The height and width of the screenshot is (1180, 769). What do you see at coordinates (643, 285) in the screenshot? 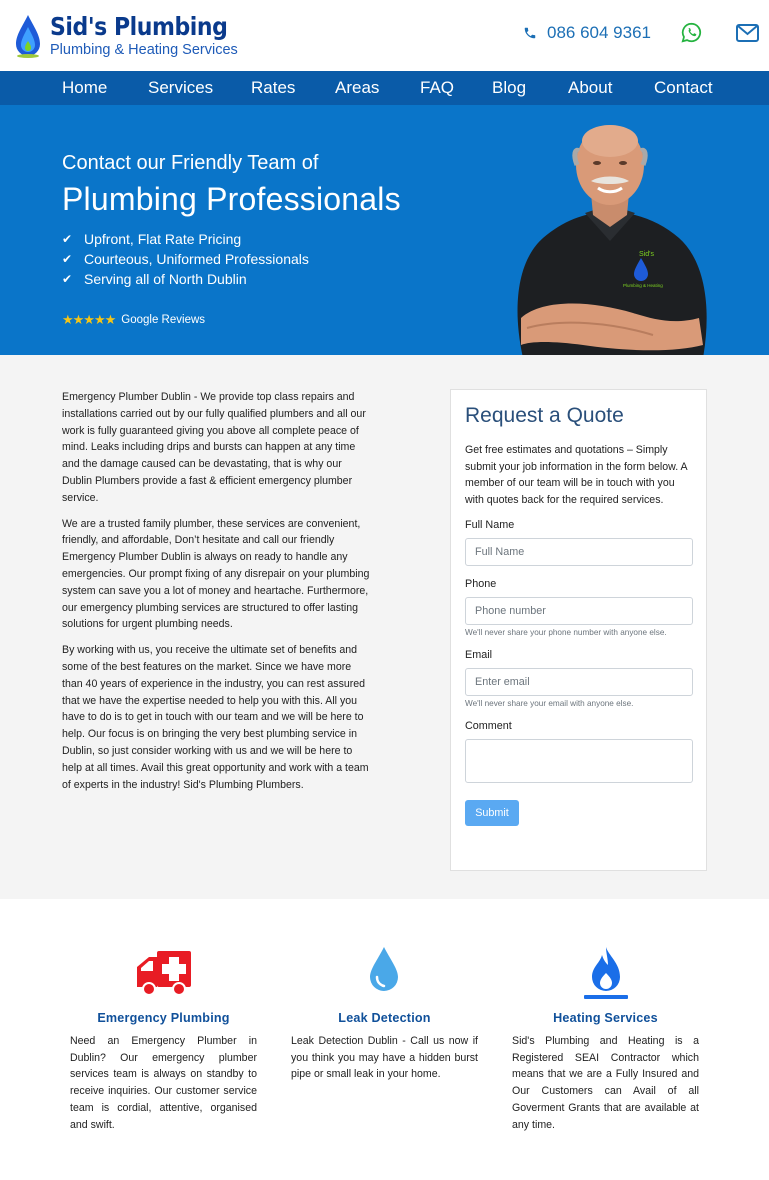
I see `shirt-text-label: Plumbing & Heating` at bounding box center [643, 285].